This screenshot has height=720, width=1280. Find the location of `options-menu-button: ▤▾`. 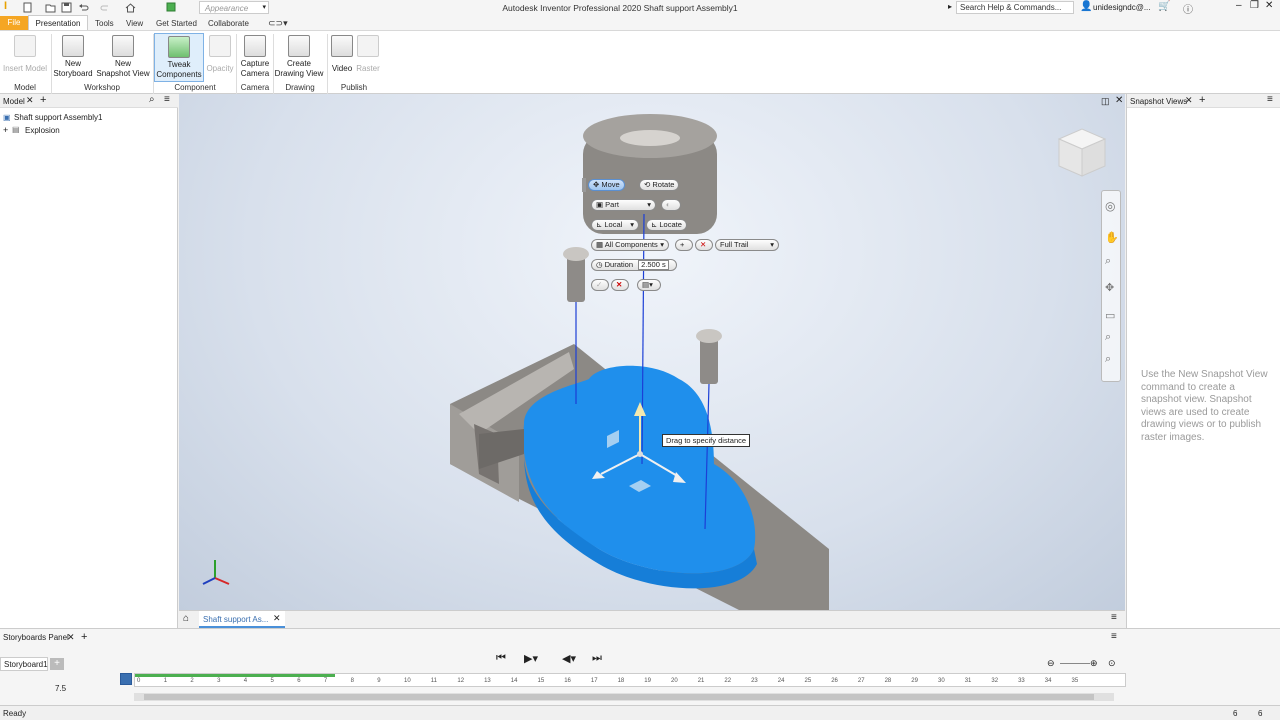

options-menu-button: ▤▾ is located at coordinates (649, 285).